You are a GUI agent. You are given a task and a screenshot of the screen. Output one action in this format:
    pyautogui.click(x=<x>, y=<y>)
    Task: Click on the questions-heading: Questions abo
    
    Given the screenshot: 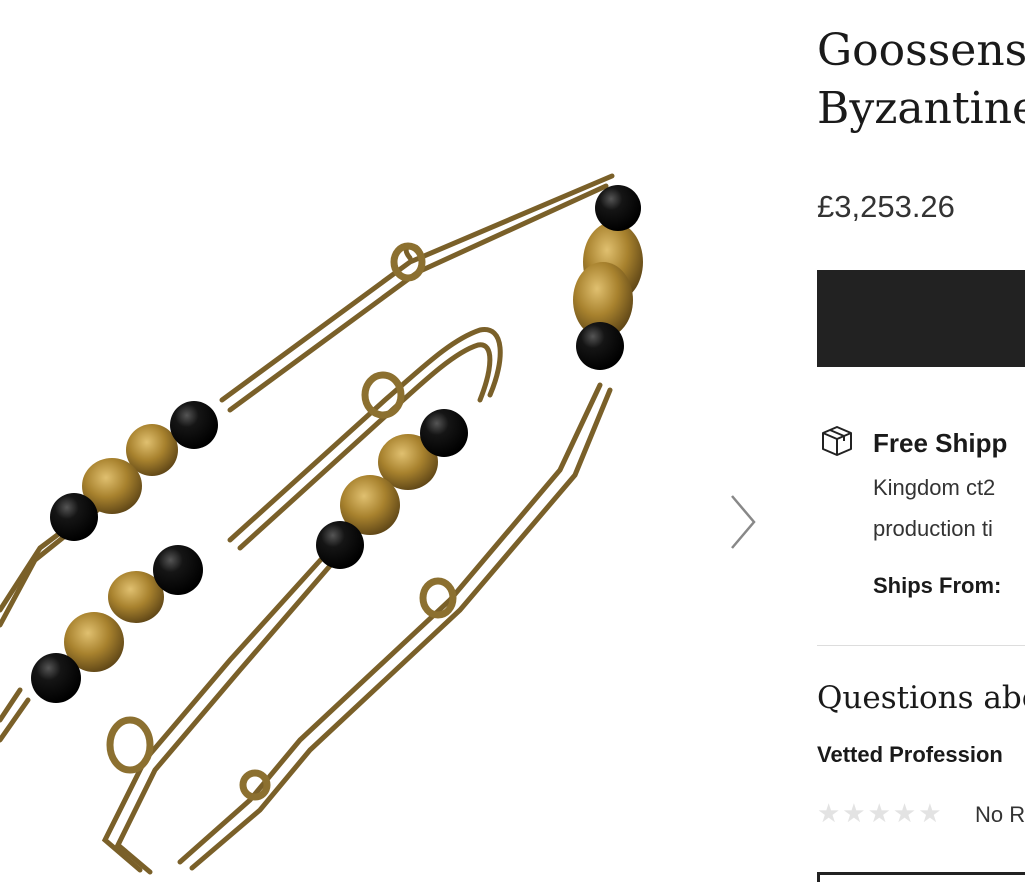 What is the action you would take?
    pyautogui.click(x=921, y=698)
    